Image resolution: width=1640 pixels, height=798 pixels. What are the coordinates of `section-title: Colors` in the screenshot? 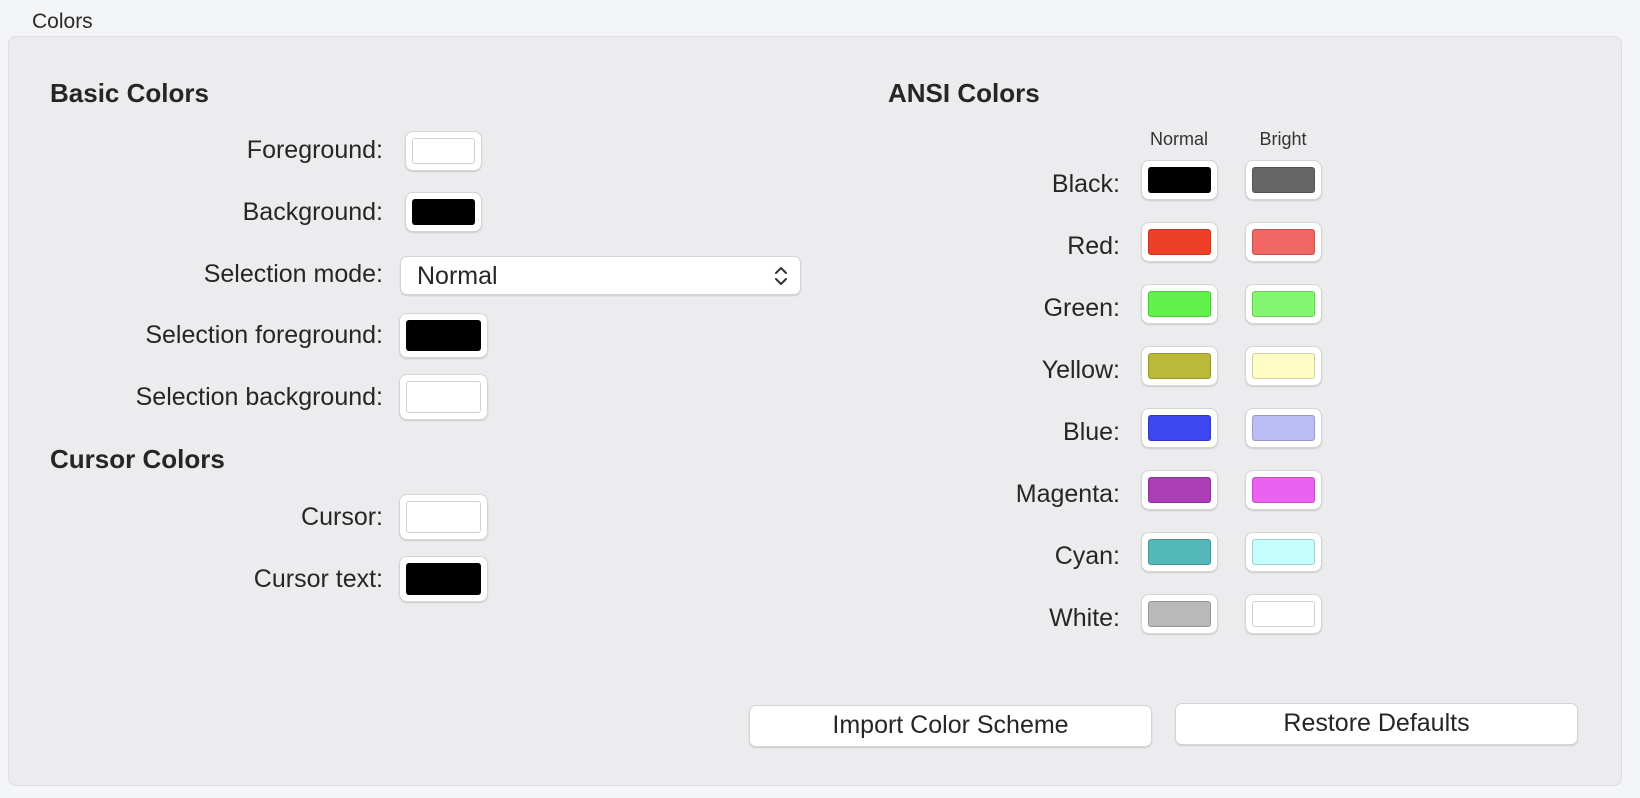 It's located at (62, 21).